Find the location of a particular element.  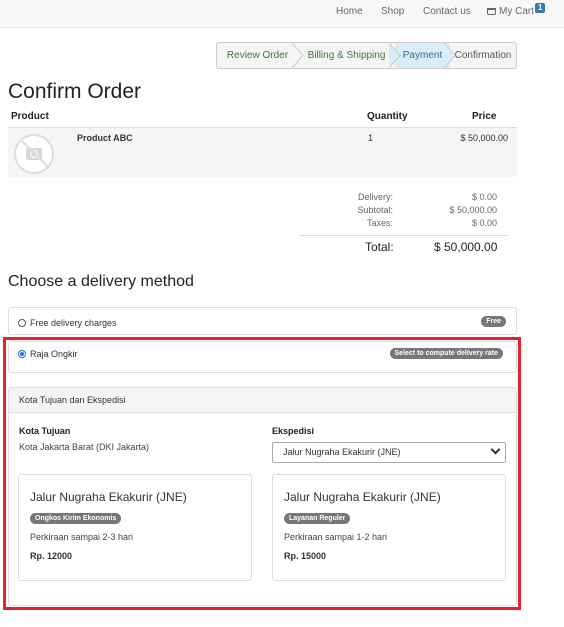

delivery-option-free: Free delivery charges Free is located at coordinates (262, 321).